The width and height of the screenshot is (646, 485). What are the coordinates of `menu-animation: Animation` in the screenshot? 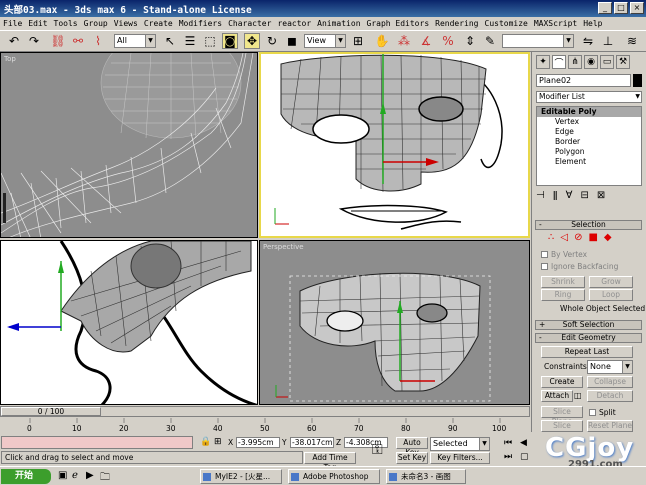 It's located at (338, 23).